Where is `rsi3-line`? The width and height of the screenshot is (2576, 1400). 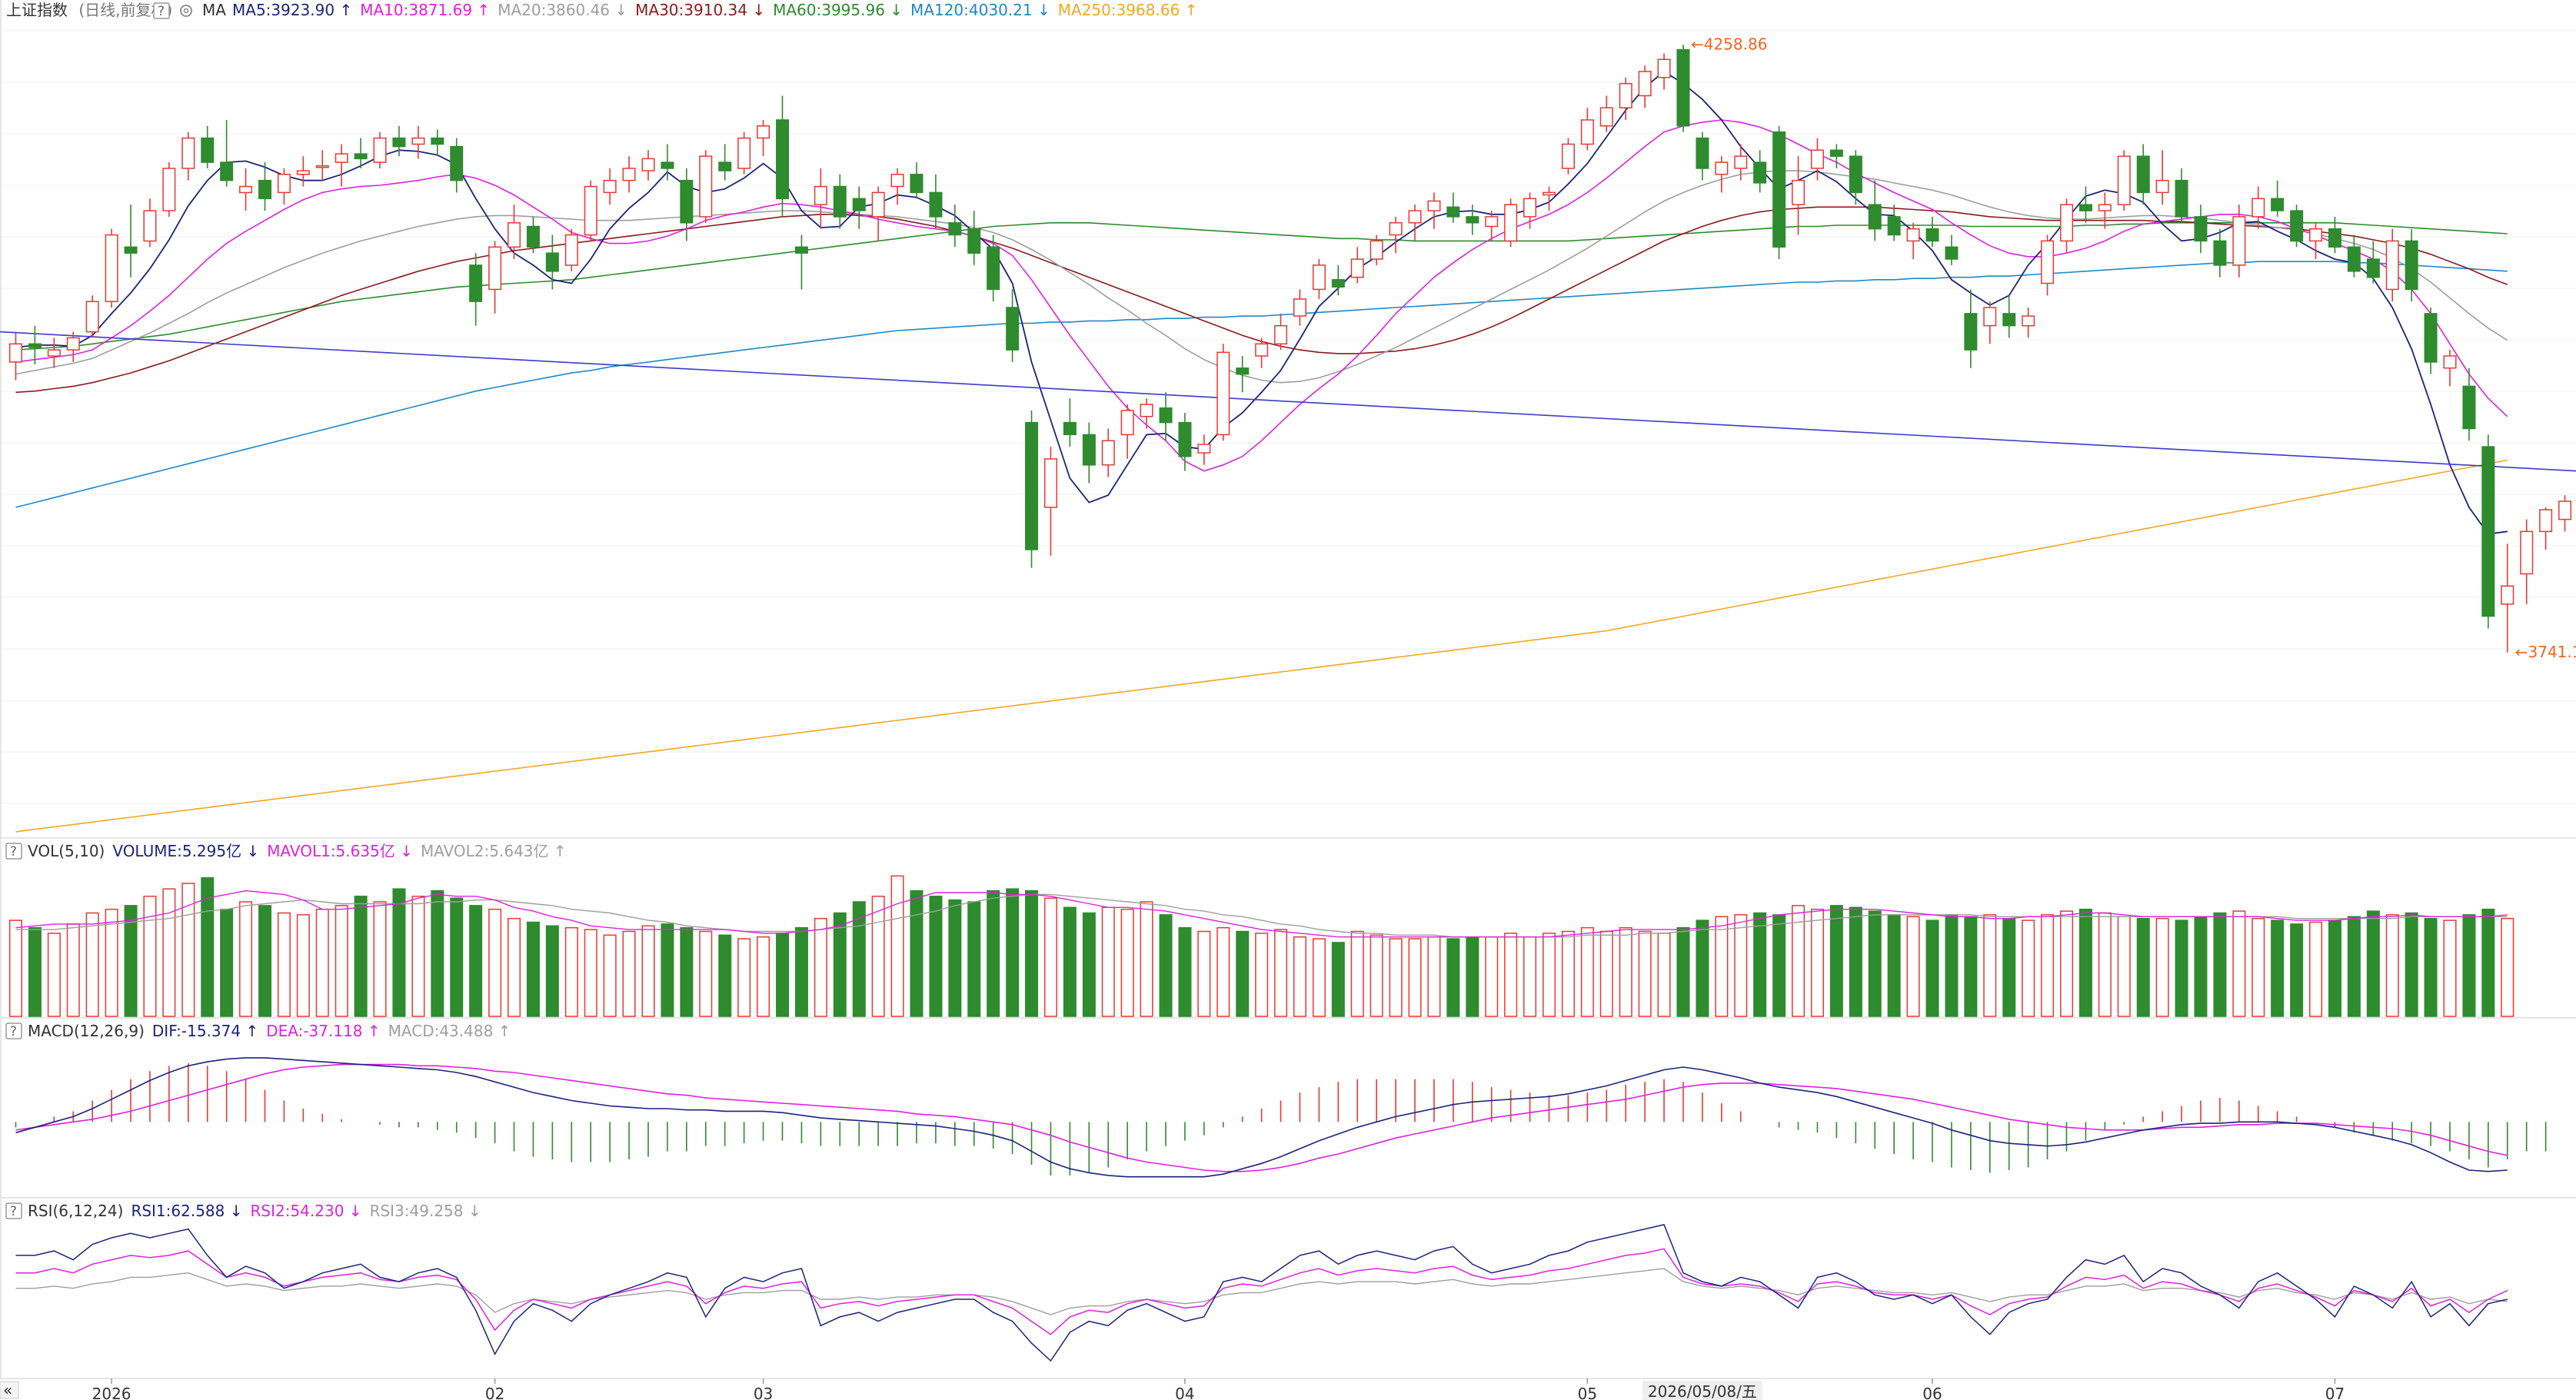
rsi3-line is located at coordinates (1261, 1291).